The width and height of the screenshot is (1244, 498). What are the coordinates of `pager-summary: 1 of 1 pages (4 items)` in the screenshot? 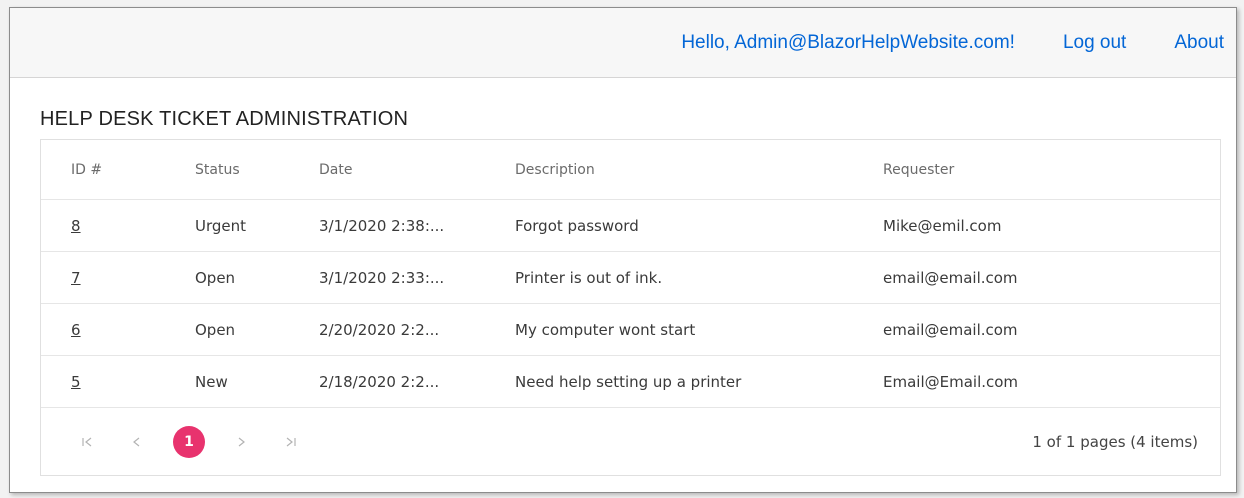 It's located at (1115, 442).